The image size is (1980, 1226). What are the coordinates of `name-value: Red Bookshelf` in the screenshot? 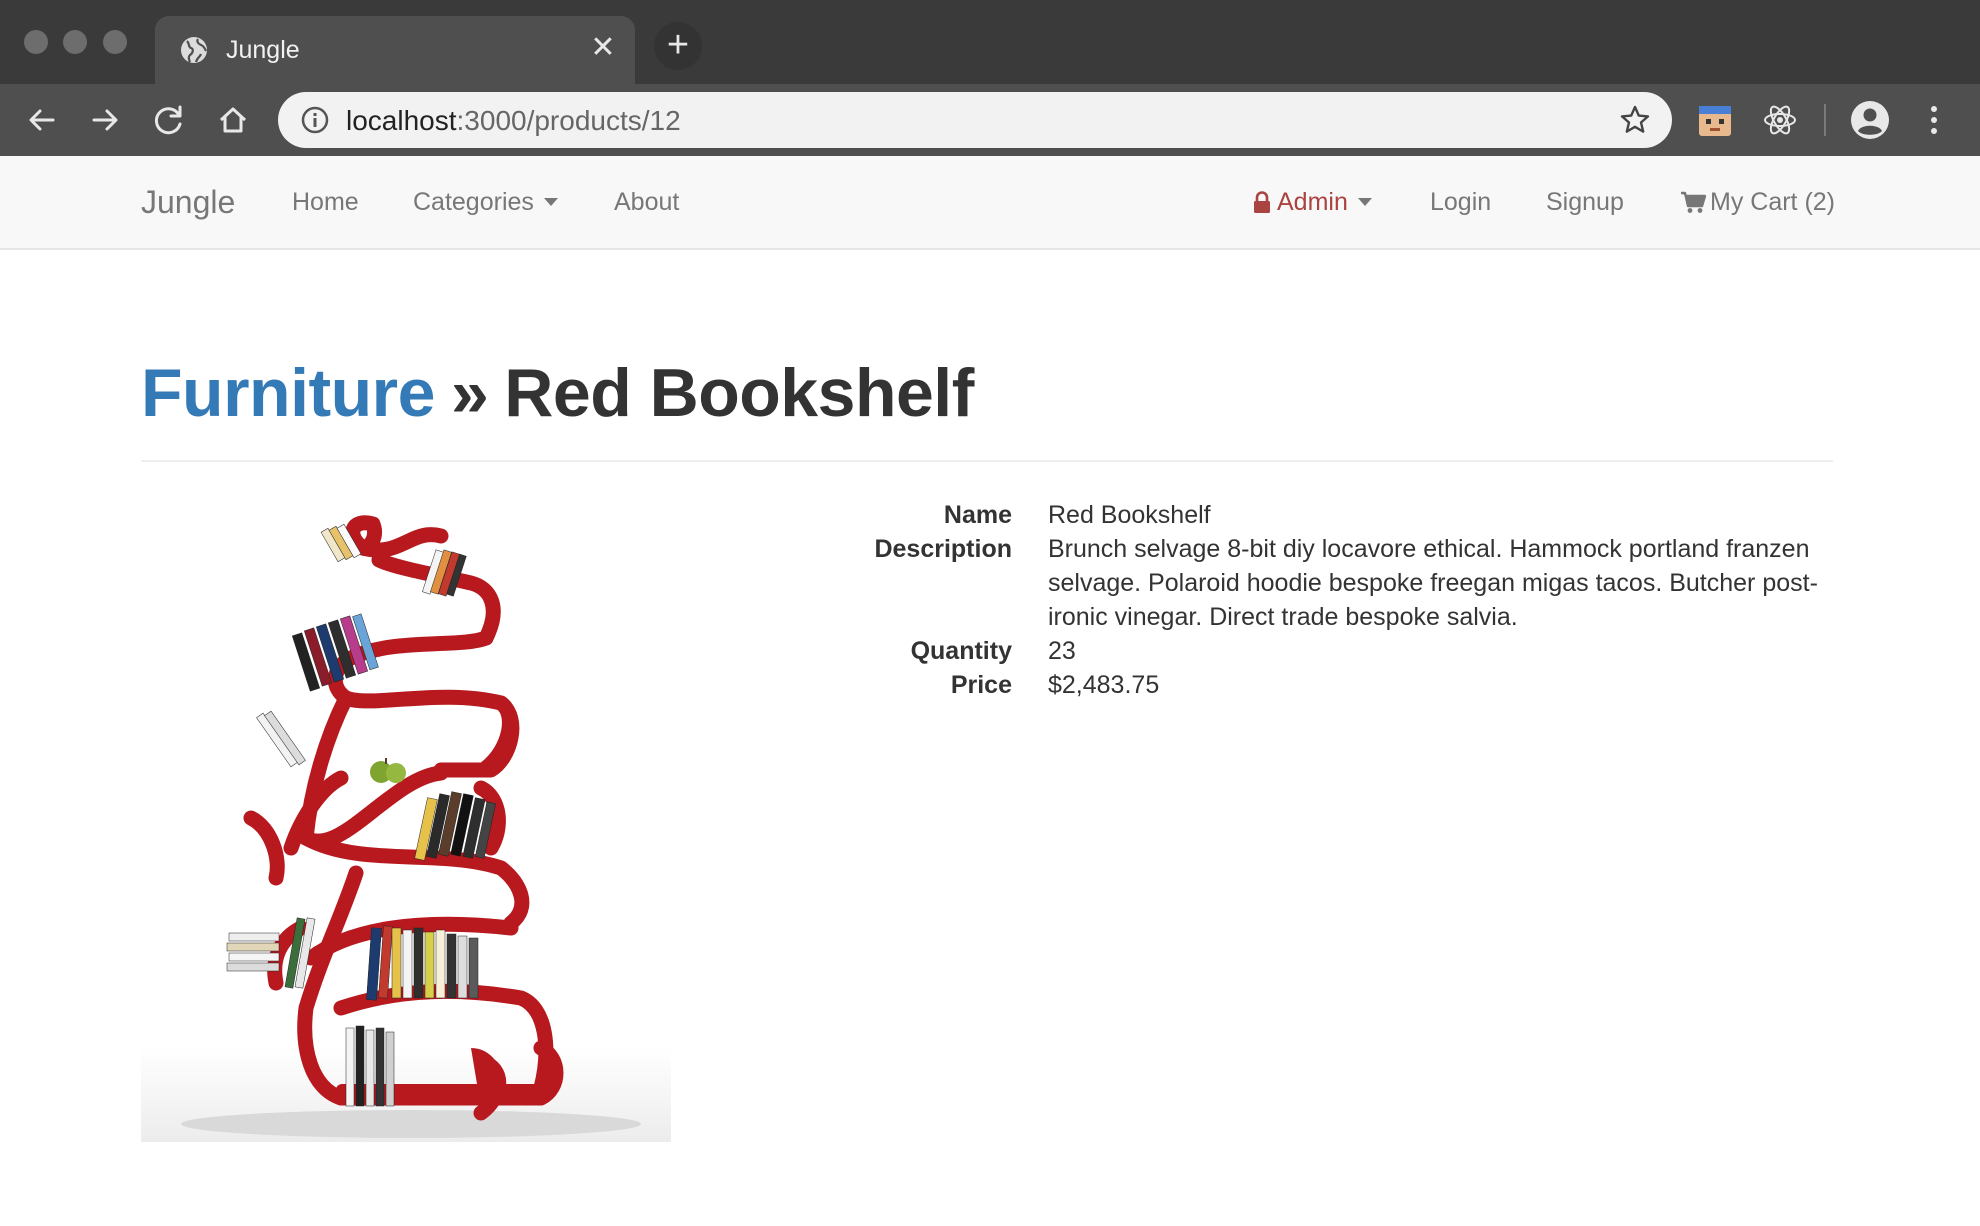 It's located at (1129, 515).